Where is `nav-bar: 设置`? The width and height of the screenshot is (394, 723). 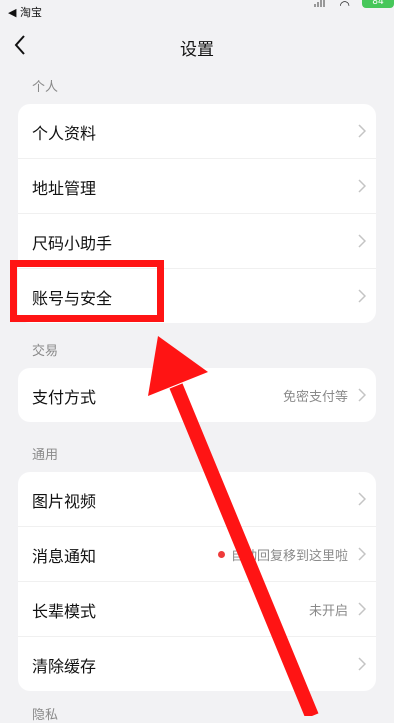
nav-bar: 设置 is located at coordinates (197, 45).